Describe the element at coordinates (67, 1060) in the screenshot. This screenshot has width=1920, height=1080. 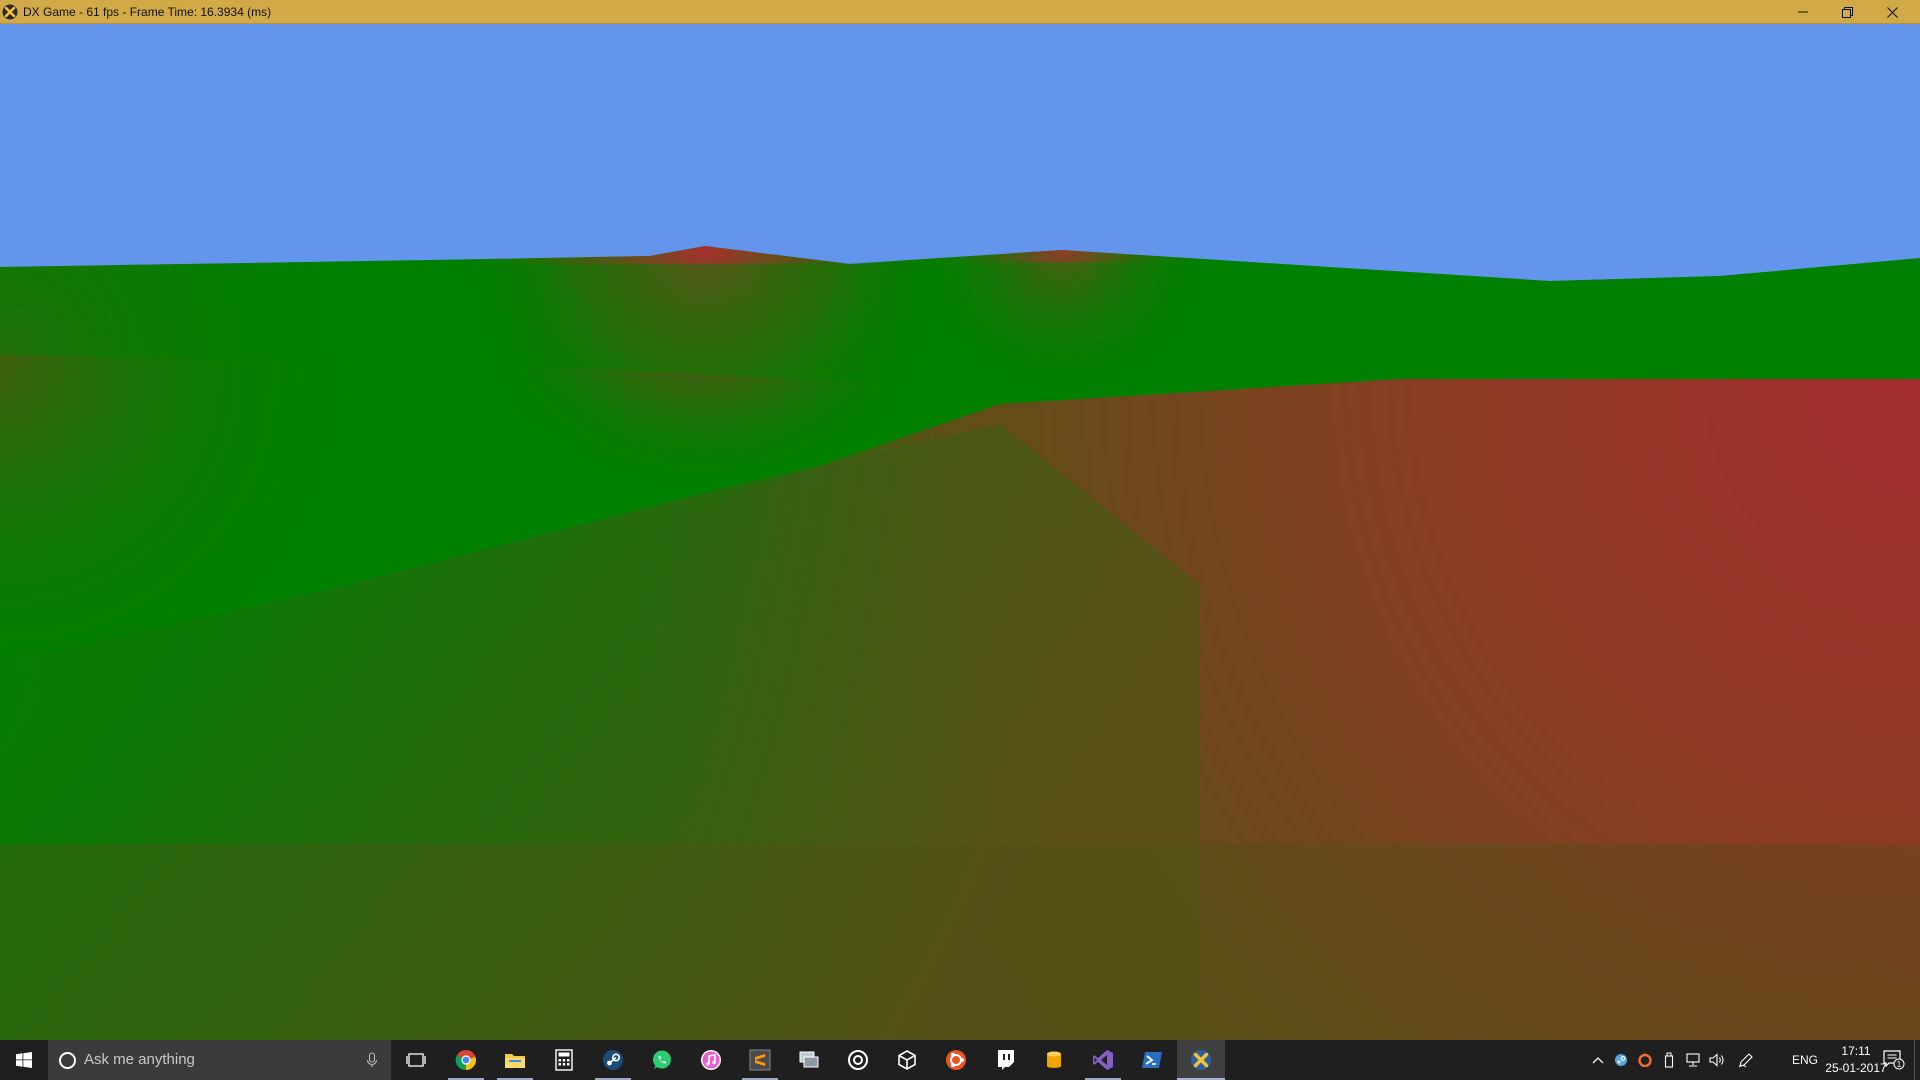
I see `cortana-icon` at that location.